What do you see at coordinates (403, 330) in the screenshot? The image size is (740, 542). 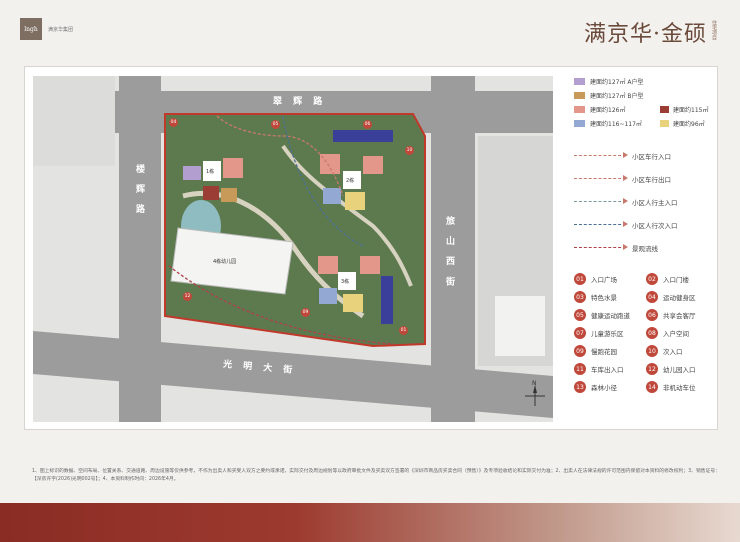 I see `map-marker-07: 01` at bounding box center [403, 330].